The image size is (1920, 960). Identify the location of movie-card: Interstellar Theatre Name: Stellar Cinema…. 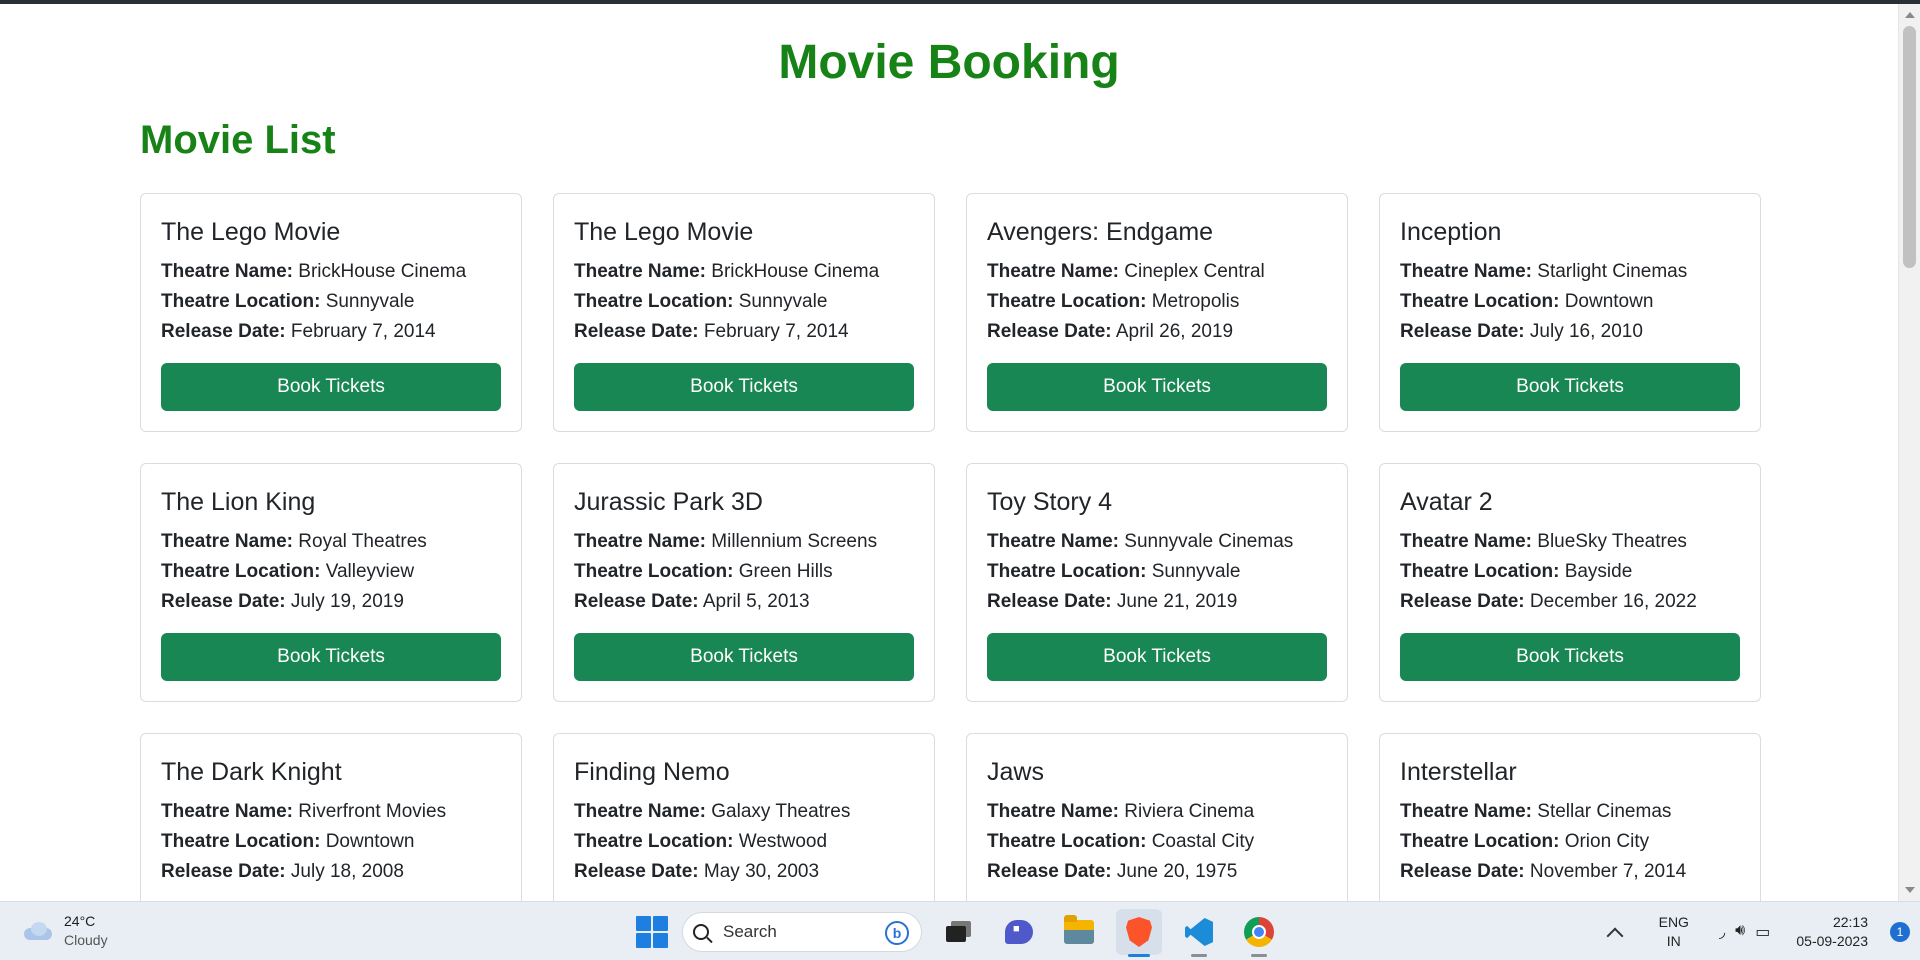
(1570, 817).